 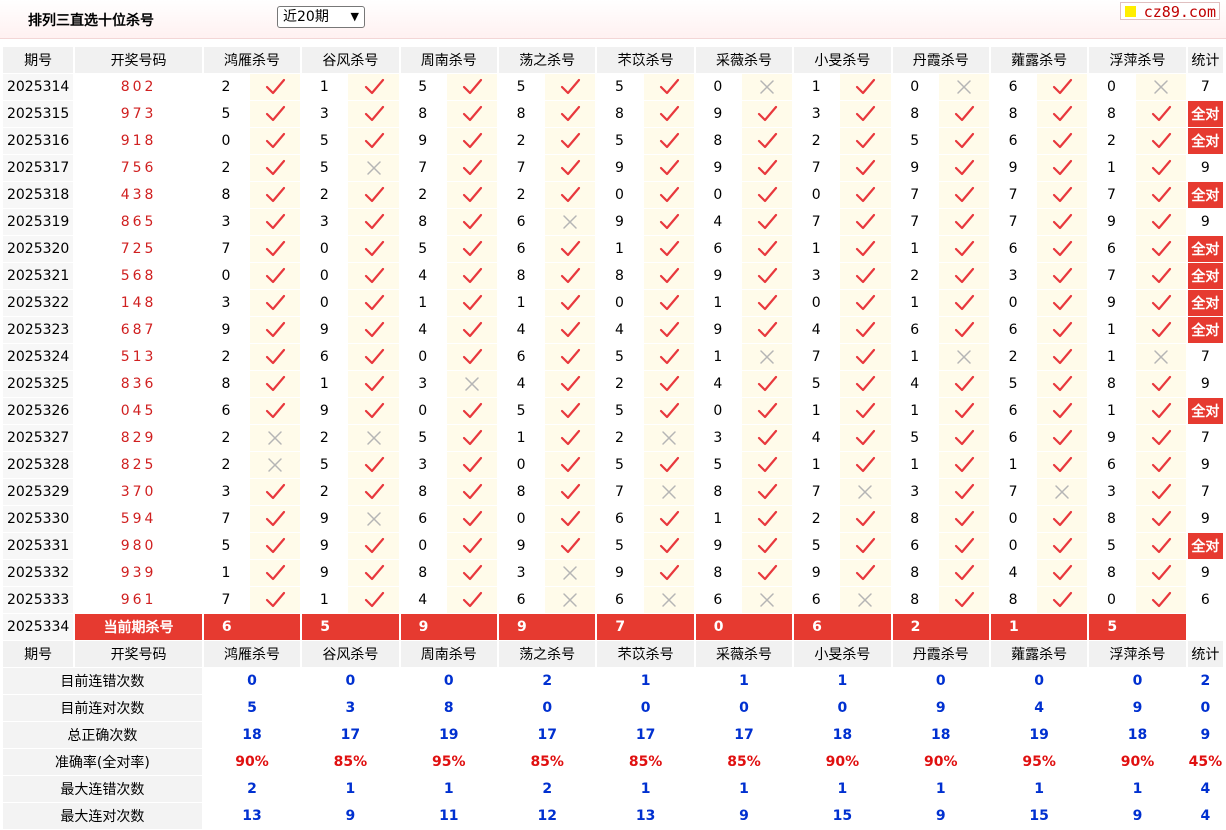 What do you see at coordinates (422, 114) in the screenshot?
I see `kill-number-cell: 8` at bounding box center [422, 114].